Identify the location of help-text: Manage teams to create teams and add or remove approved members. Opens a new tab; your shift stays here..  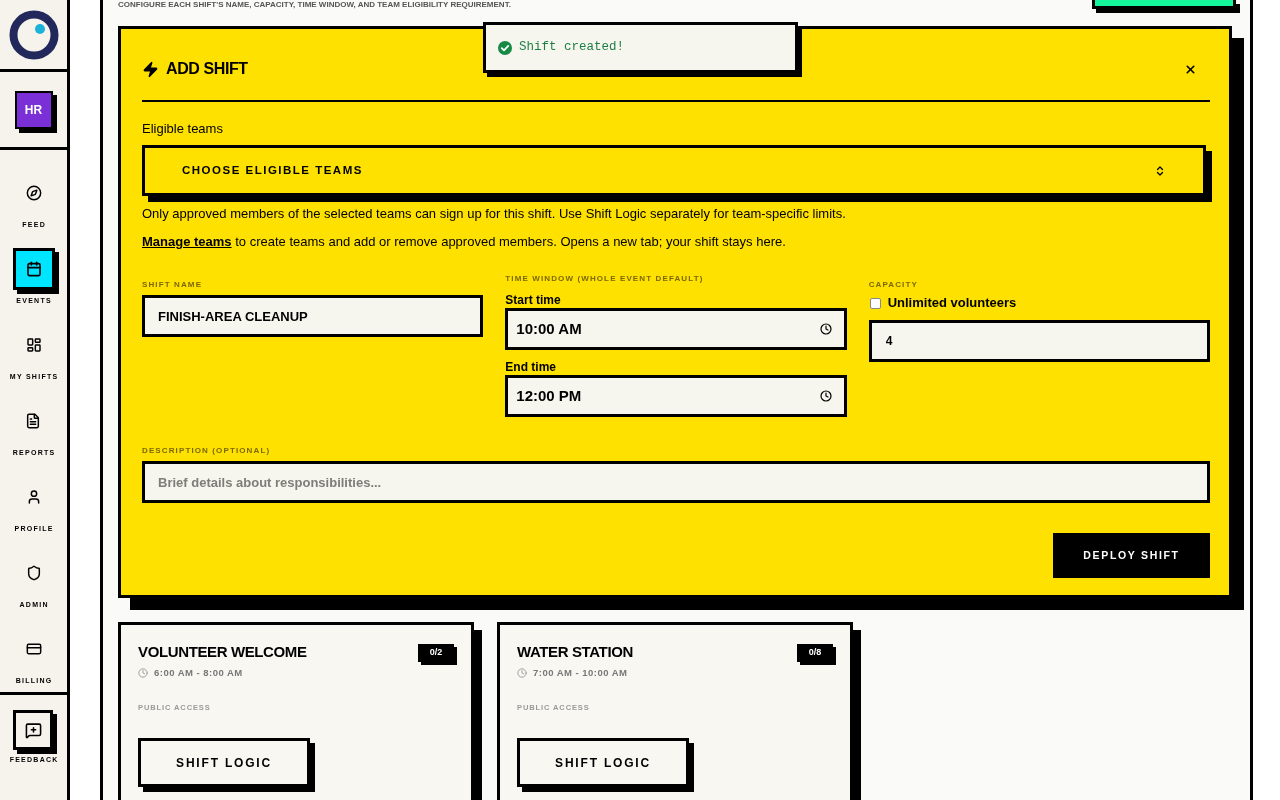
(464, 242).